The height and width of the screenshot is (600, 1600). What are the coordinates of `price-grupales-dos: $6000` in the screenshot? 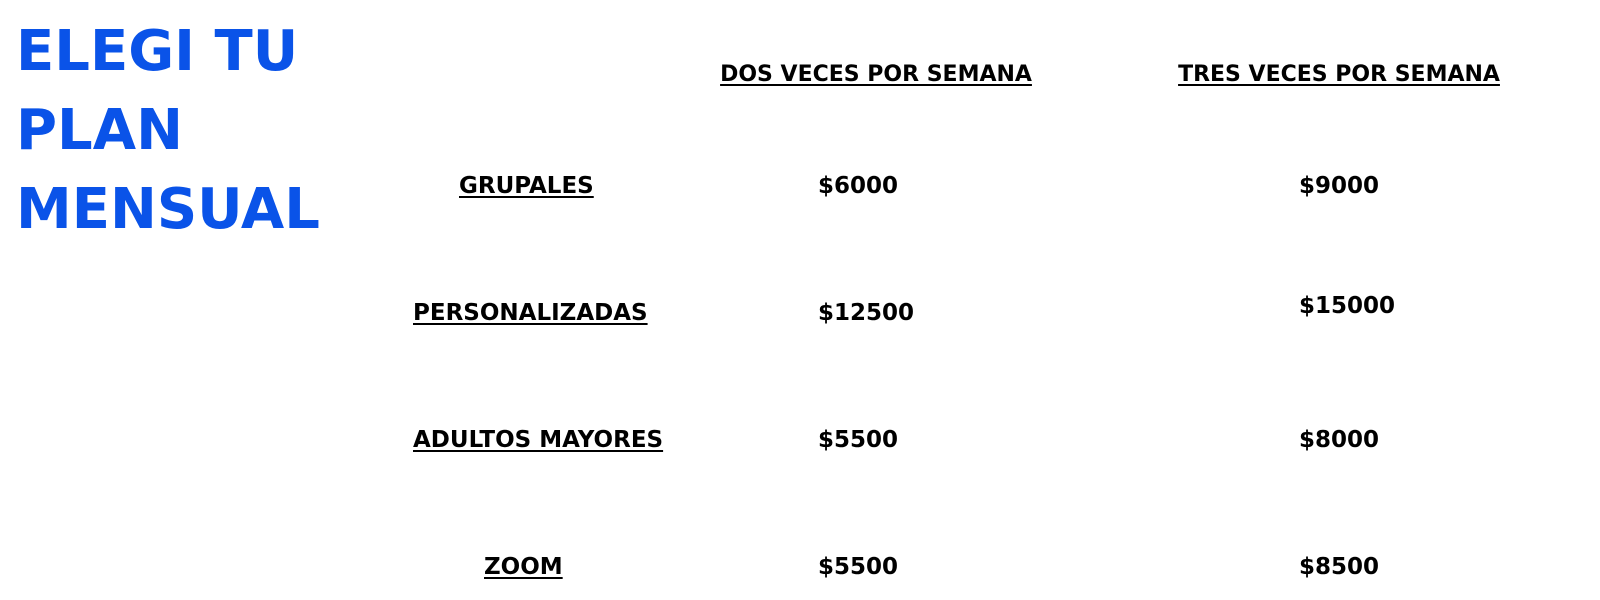 It's located at (858, 186).